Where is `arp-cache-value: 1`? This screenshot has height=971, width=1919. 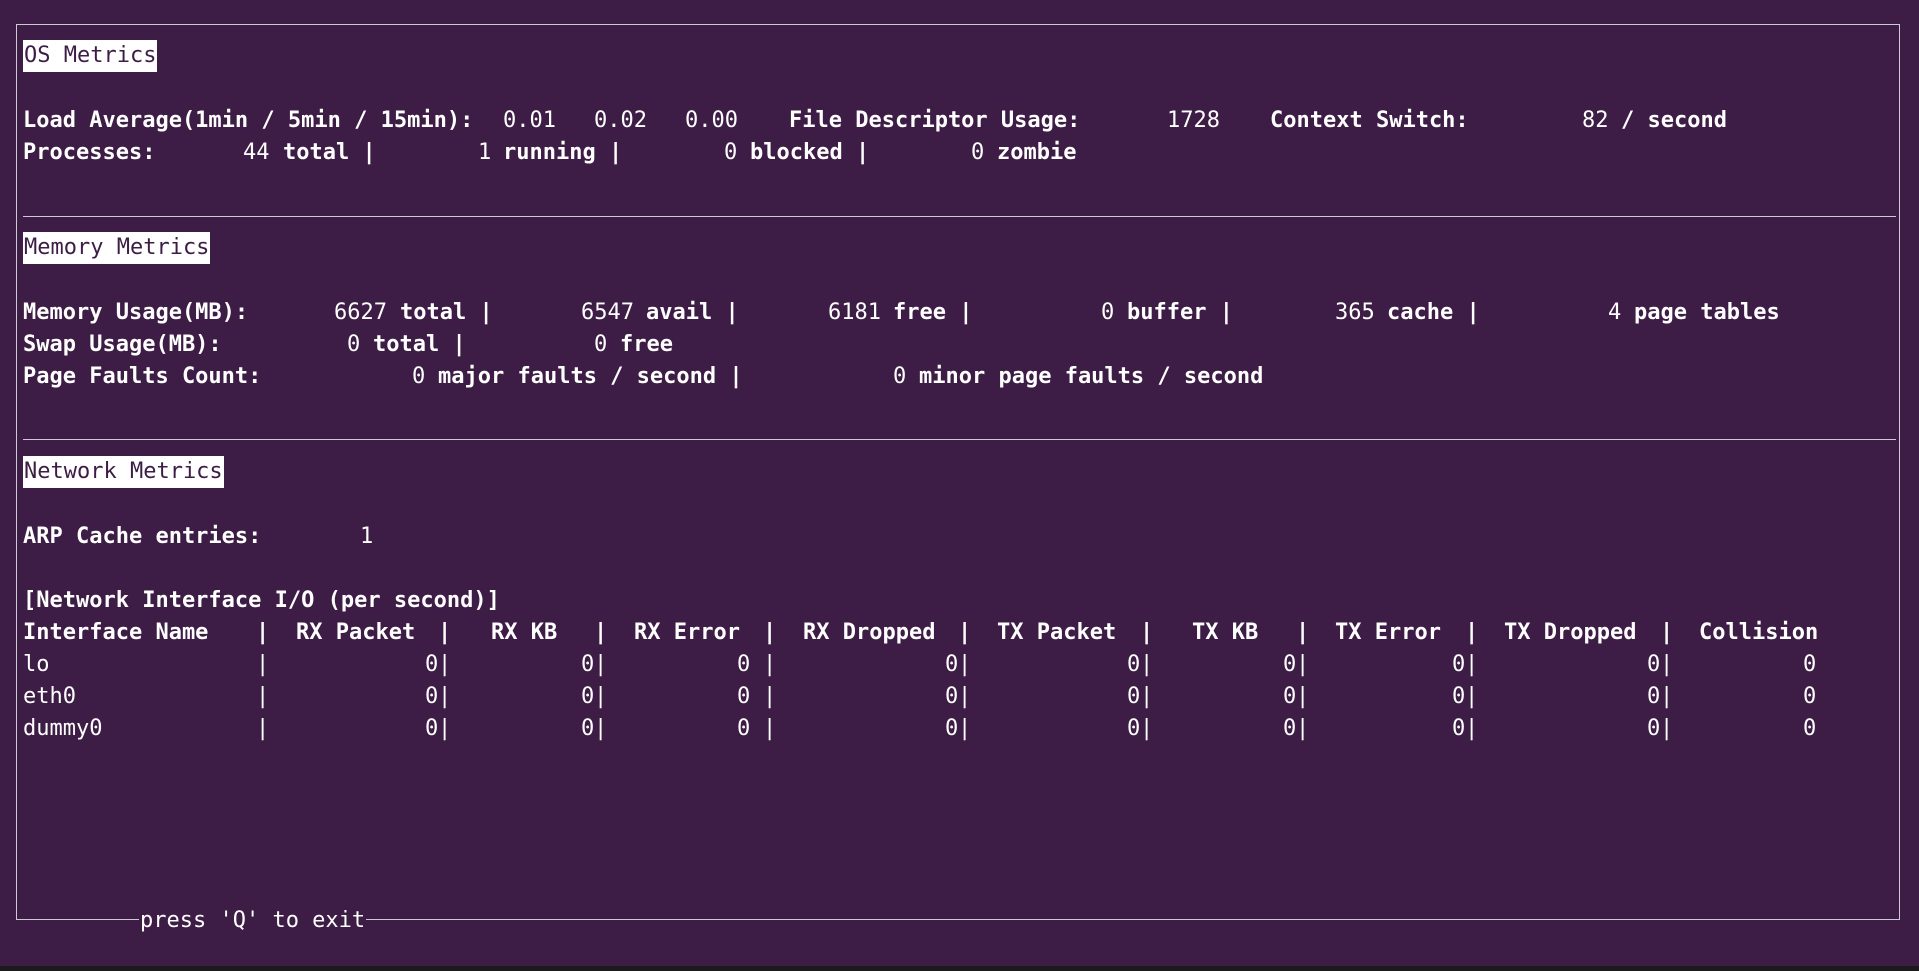 arp-cache-value: 1 is located at coordinates (367, 536).